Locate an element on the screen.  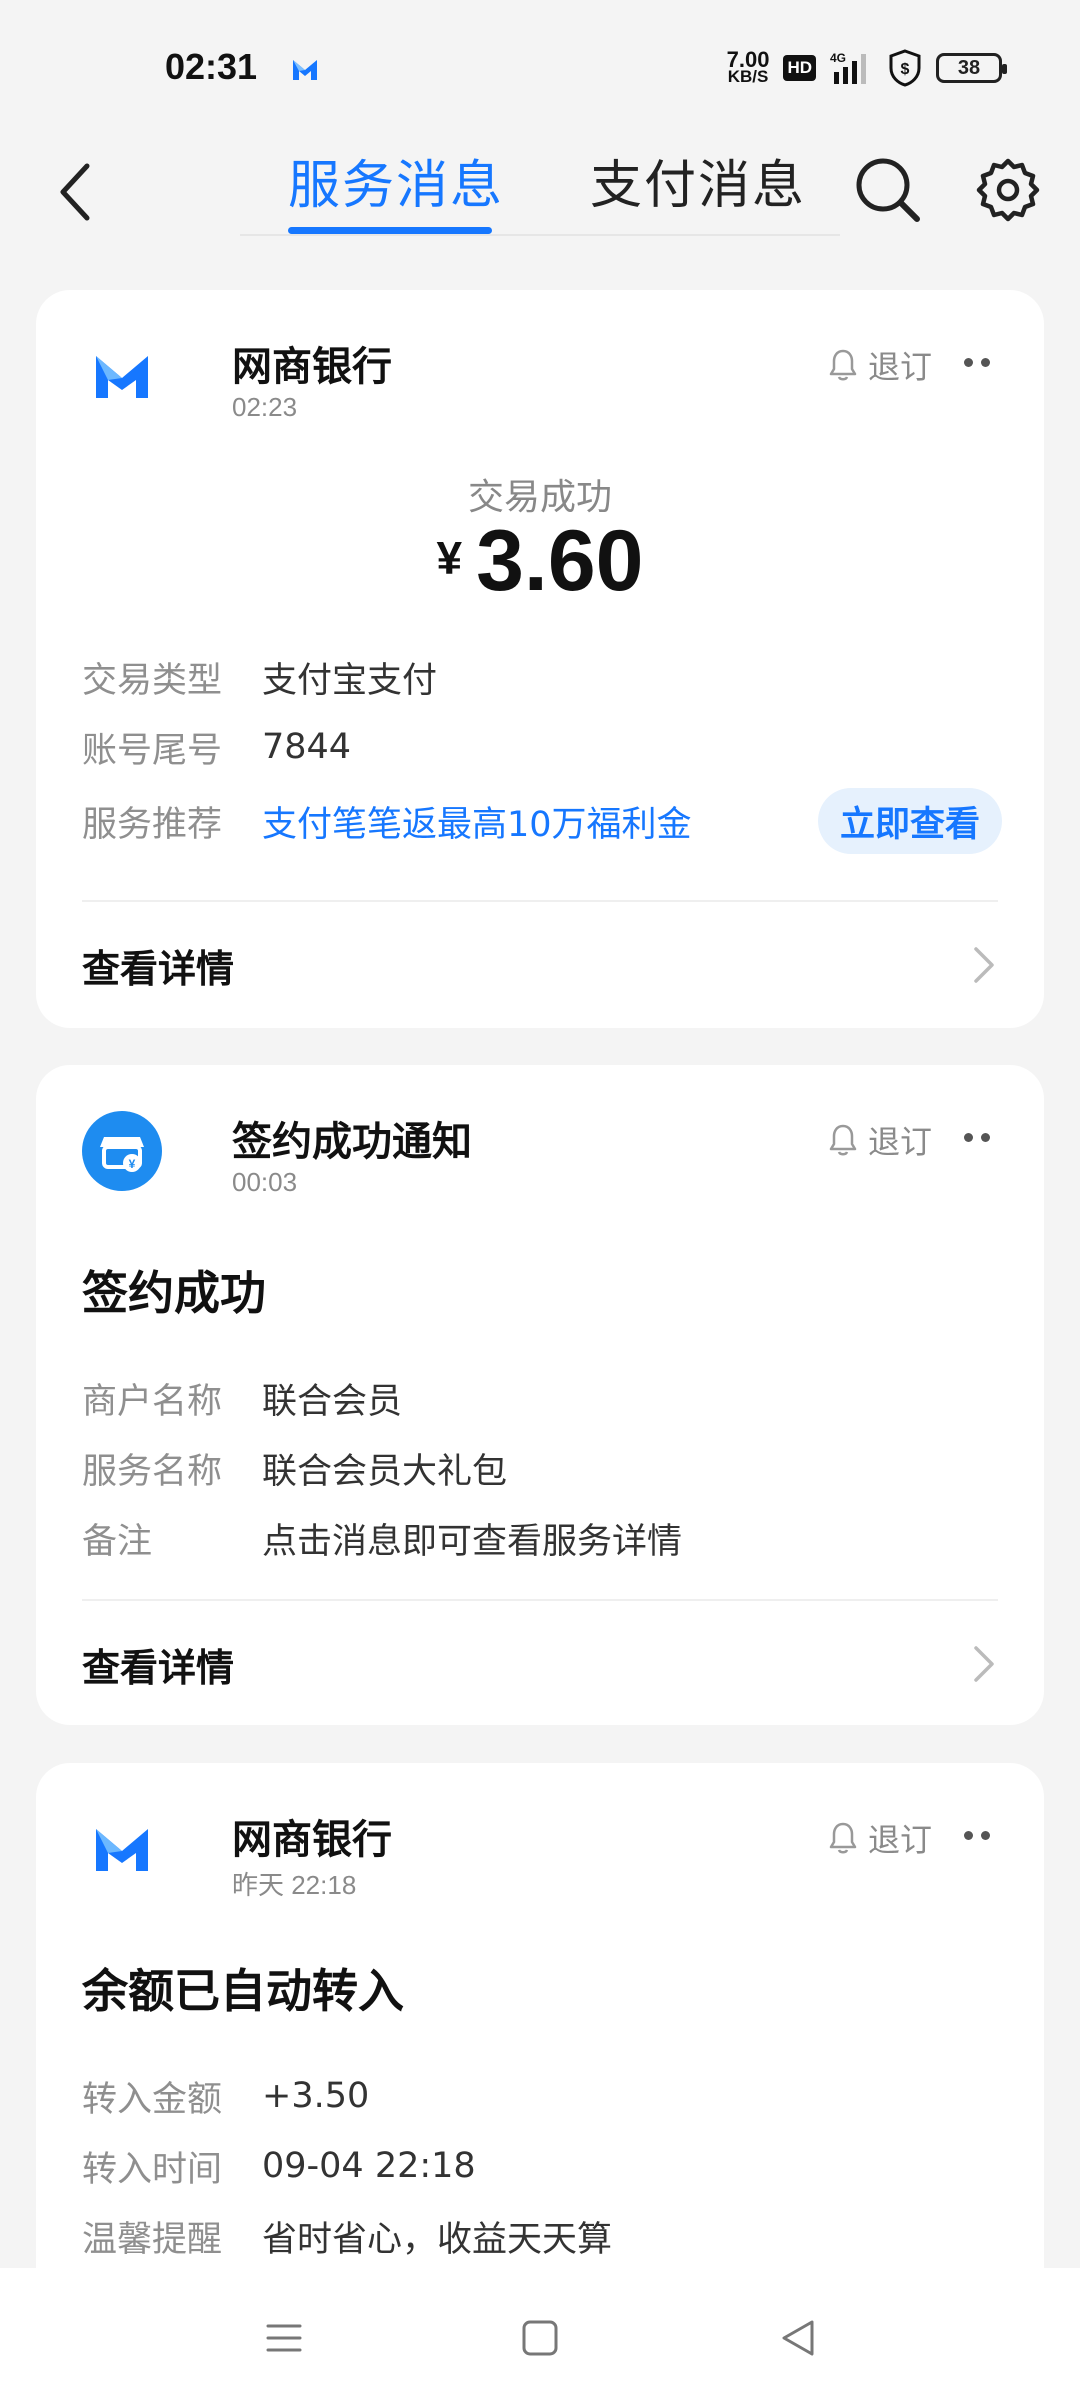
back-button is located at coordinates (75, 192).